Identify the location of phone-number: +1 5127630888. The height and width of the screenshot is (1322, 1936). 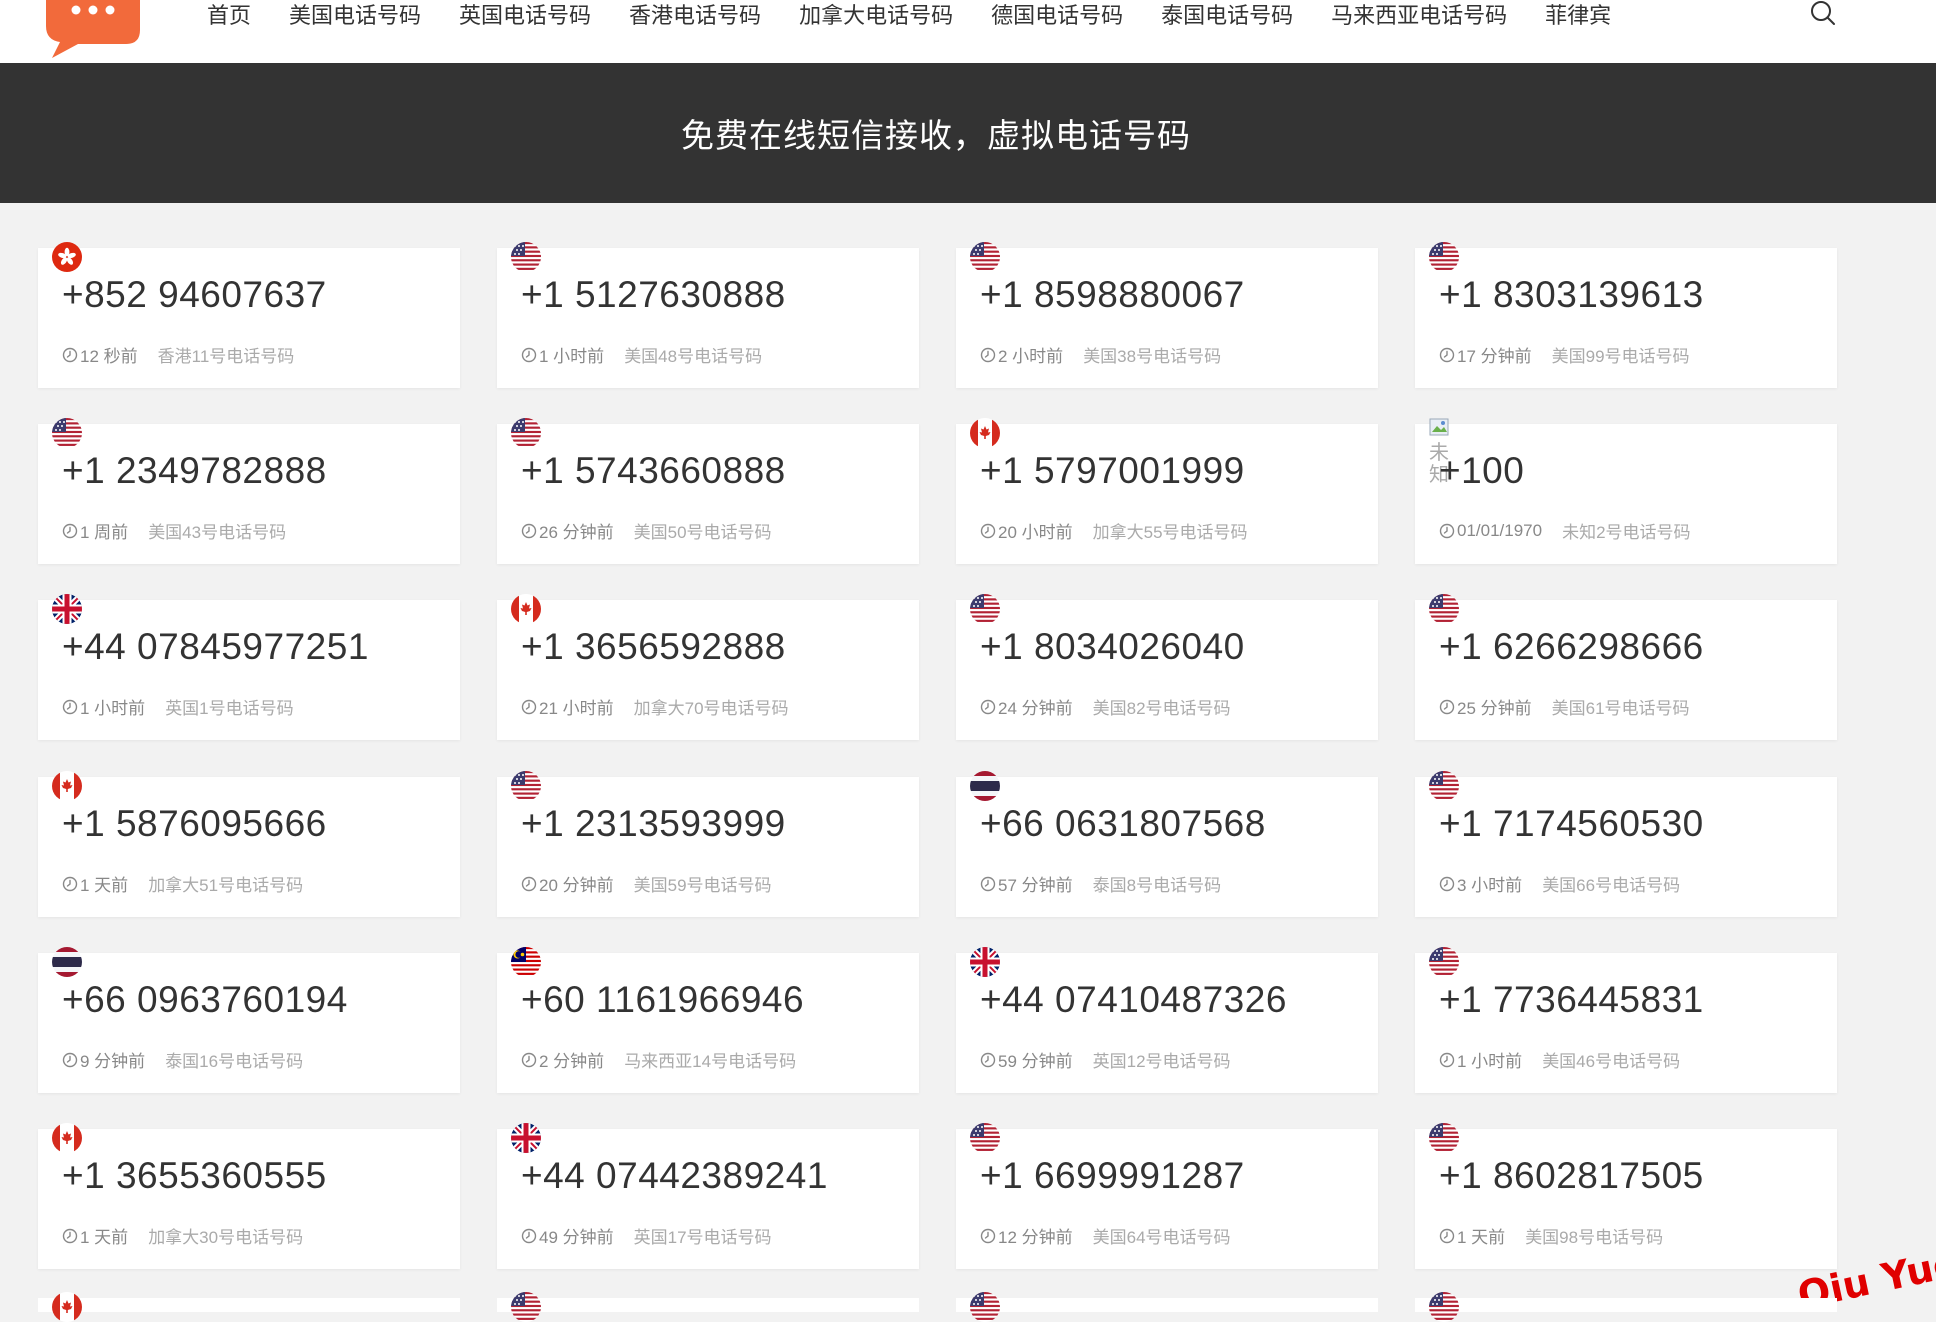
(653, 295).